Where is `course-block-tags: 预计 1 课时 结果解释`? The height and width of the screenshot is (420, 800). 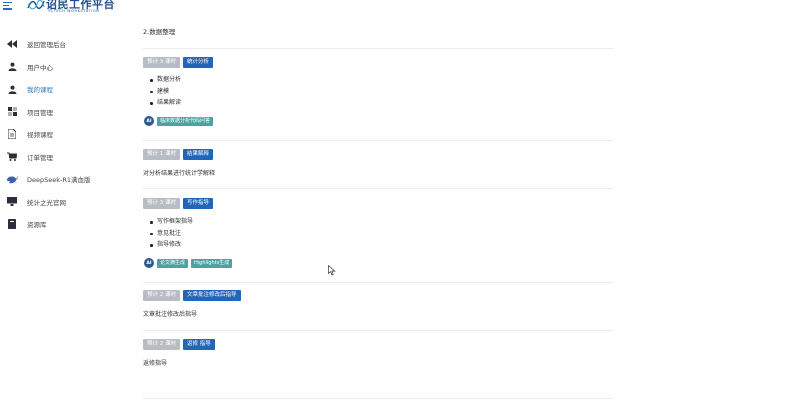
course-block-tags: 预计 1 课时 结果解释 is located at coordinates (178, 154).